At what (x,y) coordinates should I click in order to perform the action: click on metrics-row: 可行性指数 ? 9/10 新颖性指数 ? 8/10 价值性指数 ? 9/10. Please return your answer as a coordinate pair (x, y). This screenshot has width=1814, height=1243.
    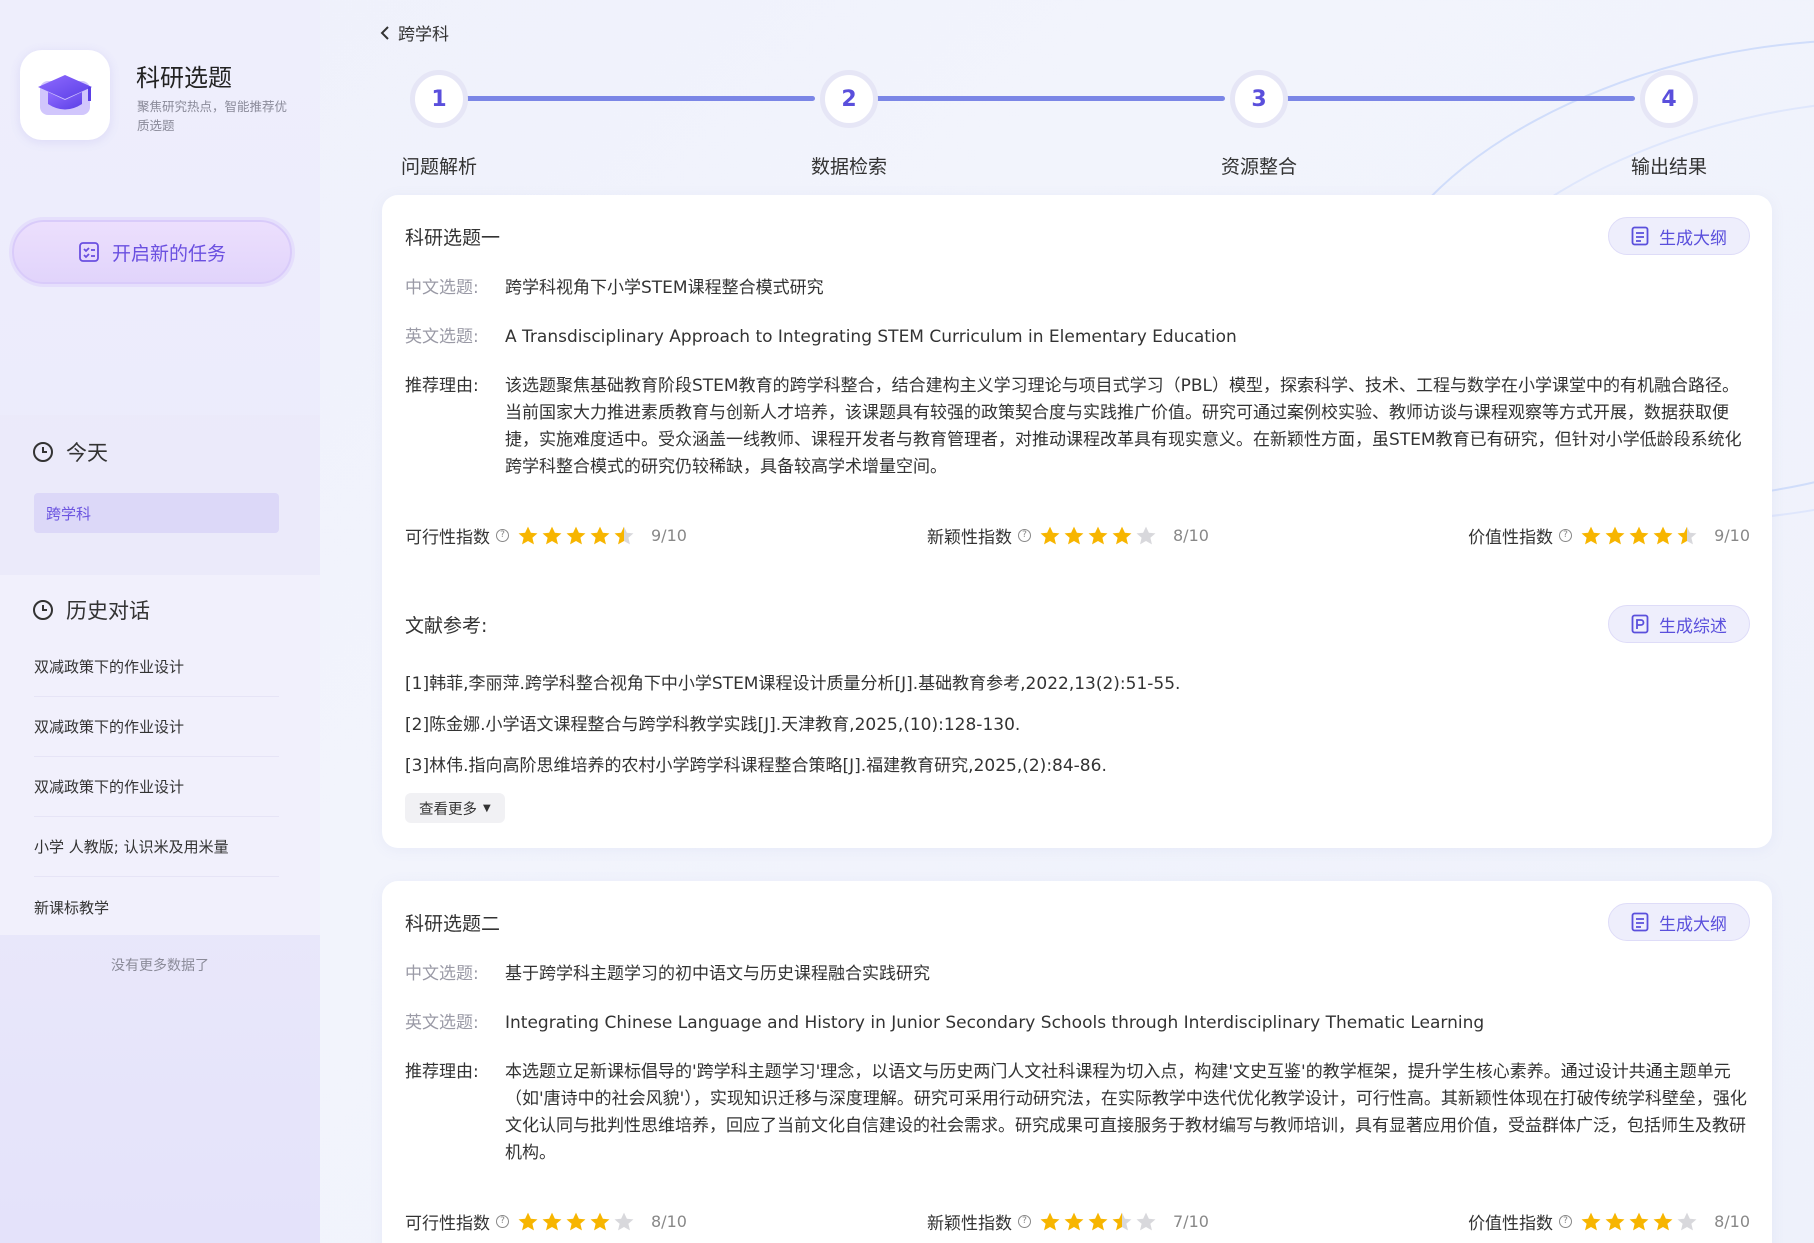
    Looking at the image, I should click on (1077, 538).